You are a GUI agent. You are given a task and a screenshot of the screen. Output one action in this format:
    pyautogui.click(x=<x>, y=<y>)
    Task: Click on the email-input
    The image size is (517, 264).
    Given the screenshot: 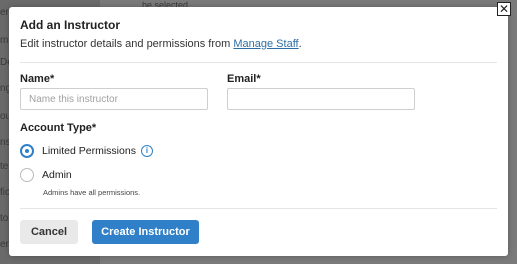 What is the action you would take?
    pyautogui.click(x=321, y=99)
    